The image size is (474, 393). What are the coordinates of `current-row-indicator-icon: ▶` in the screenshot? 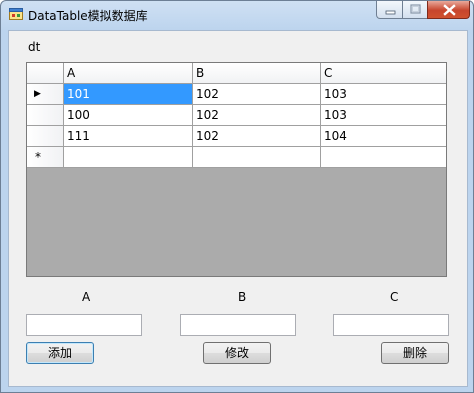 It's located at (45, 94).